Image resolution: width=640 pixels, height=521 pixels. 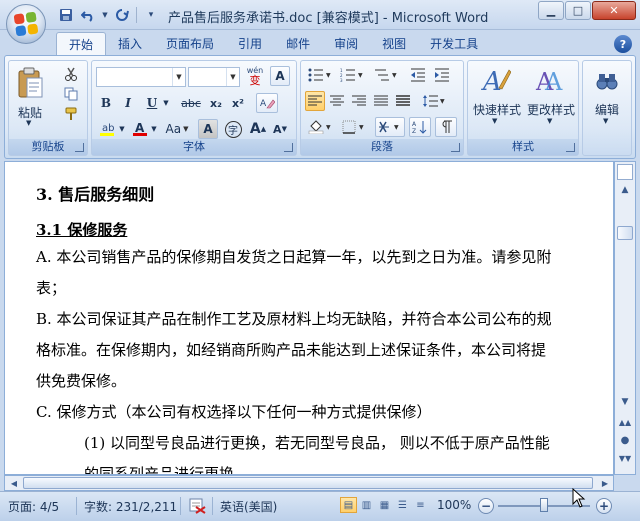 I want to click on change-styles-icon: AA, so click(x=550, y=81).